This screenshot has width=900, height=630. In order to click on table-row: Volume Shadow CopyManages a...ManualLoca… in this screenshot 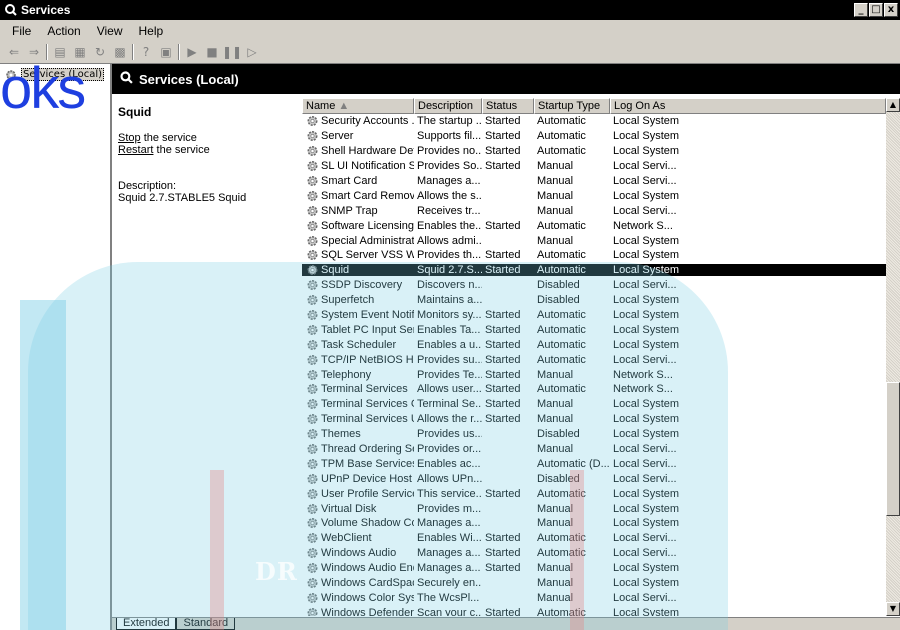, I will do `click(594, 523)`.